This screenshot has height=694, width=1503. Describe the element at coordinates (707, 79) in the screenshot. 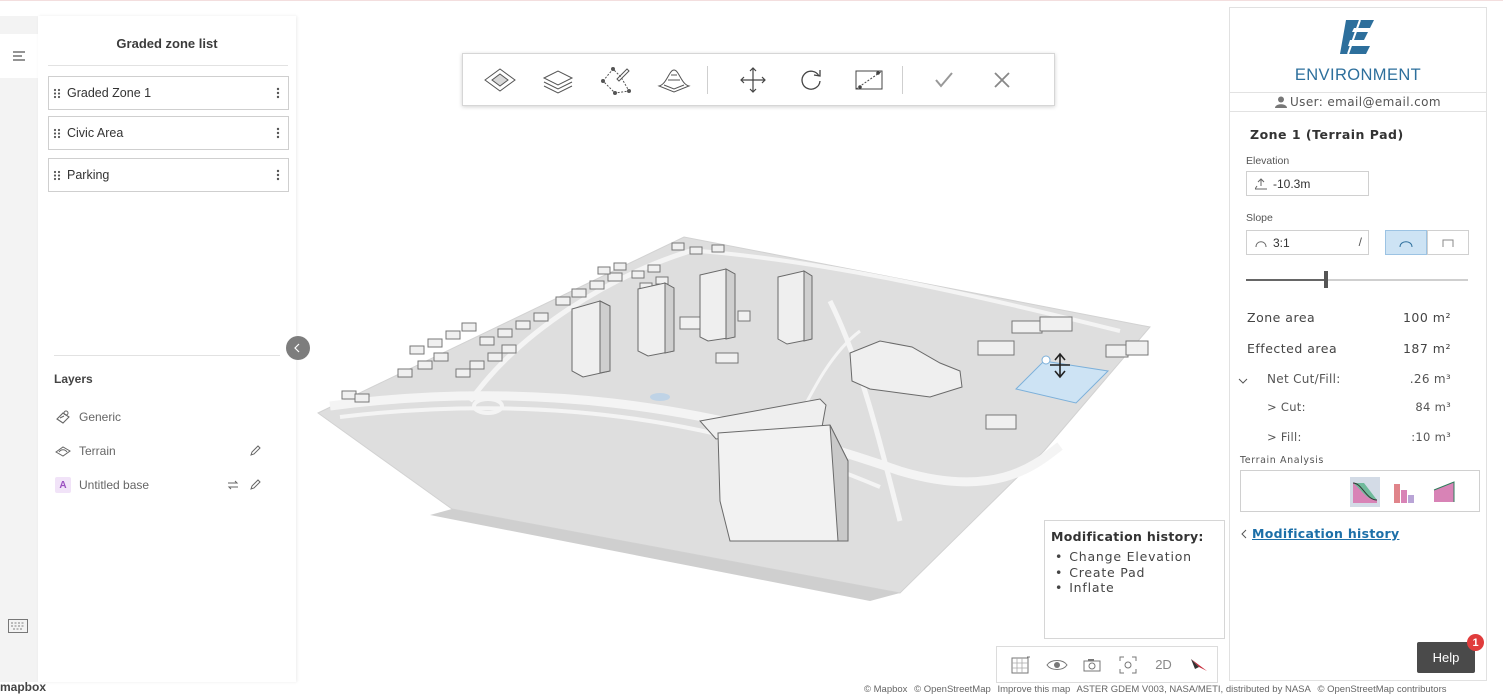

I see `toolbar-separator` at that location.